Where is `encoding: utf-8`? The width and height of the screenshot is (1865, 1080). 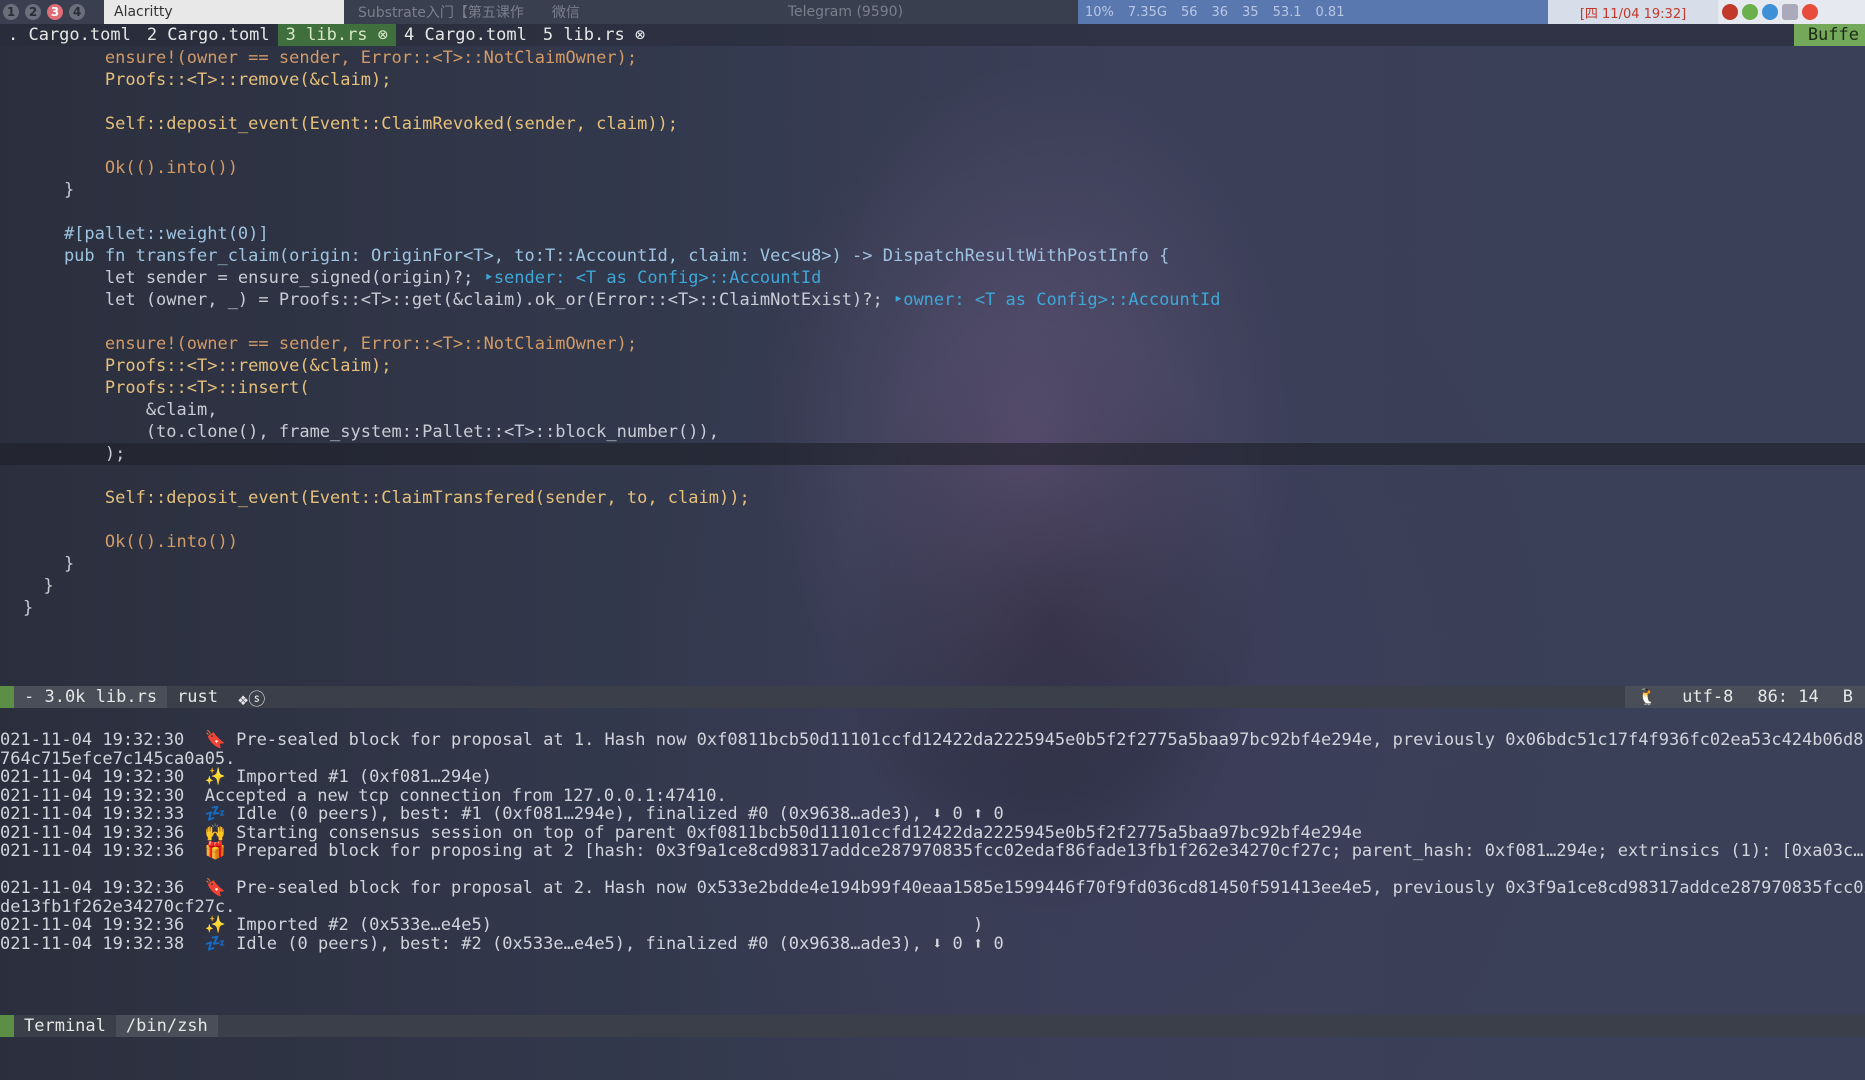 encoding: utf-8 is located at coordinates (1708, 697).